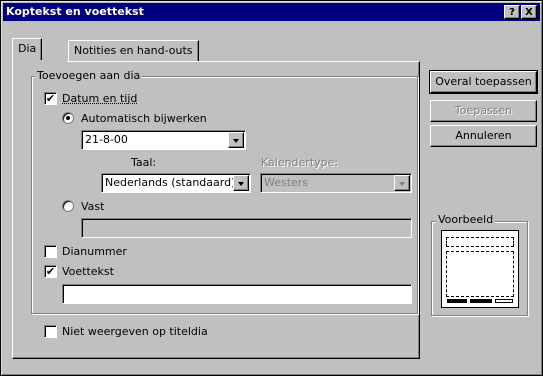 The width and height of the screenshot is (543, 376). I want to click on auto-update-radio, so click(68, 118).